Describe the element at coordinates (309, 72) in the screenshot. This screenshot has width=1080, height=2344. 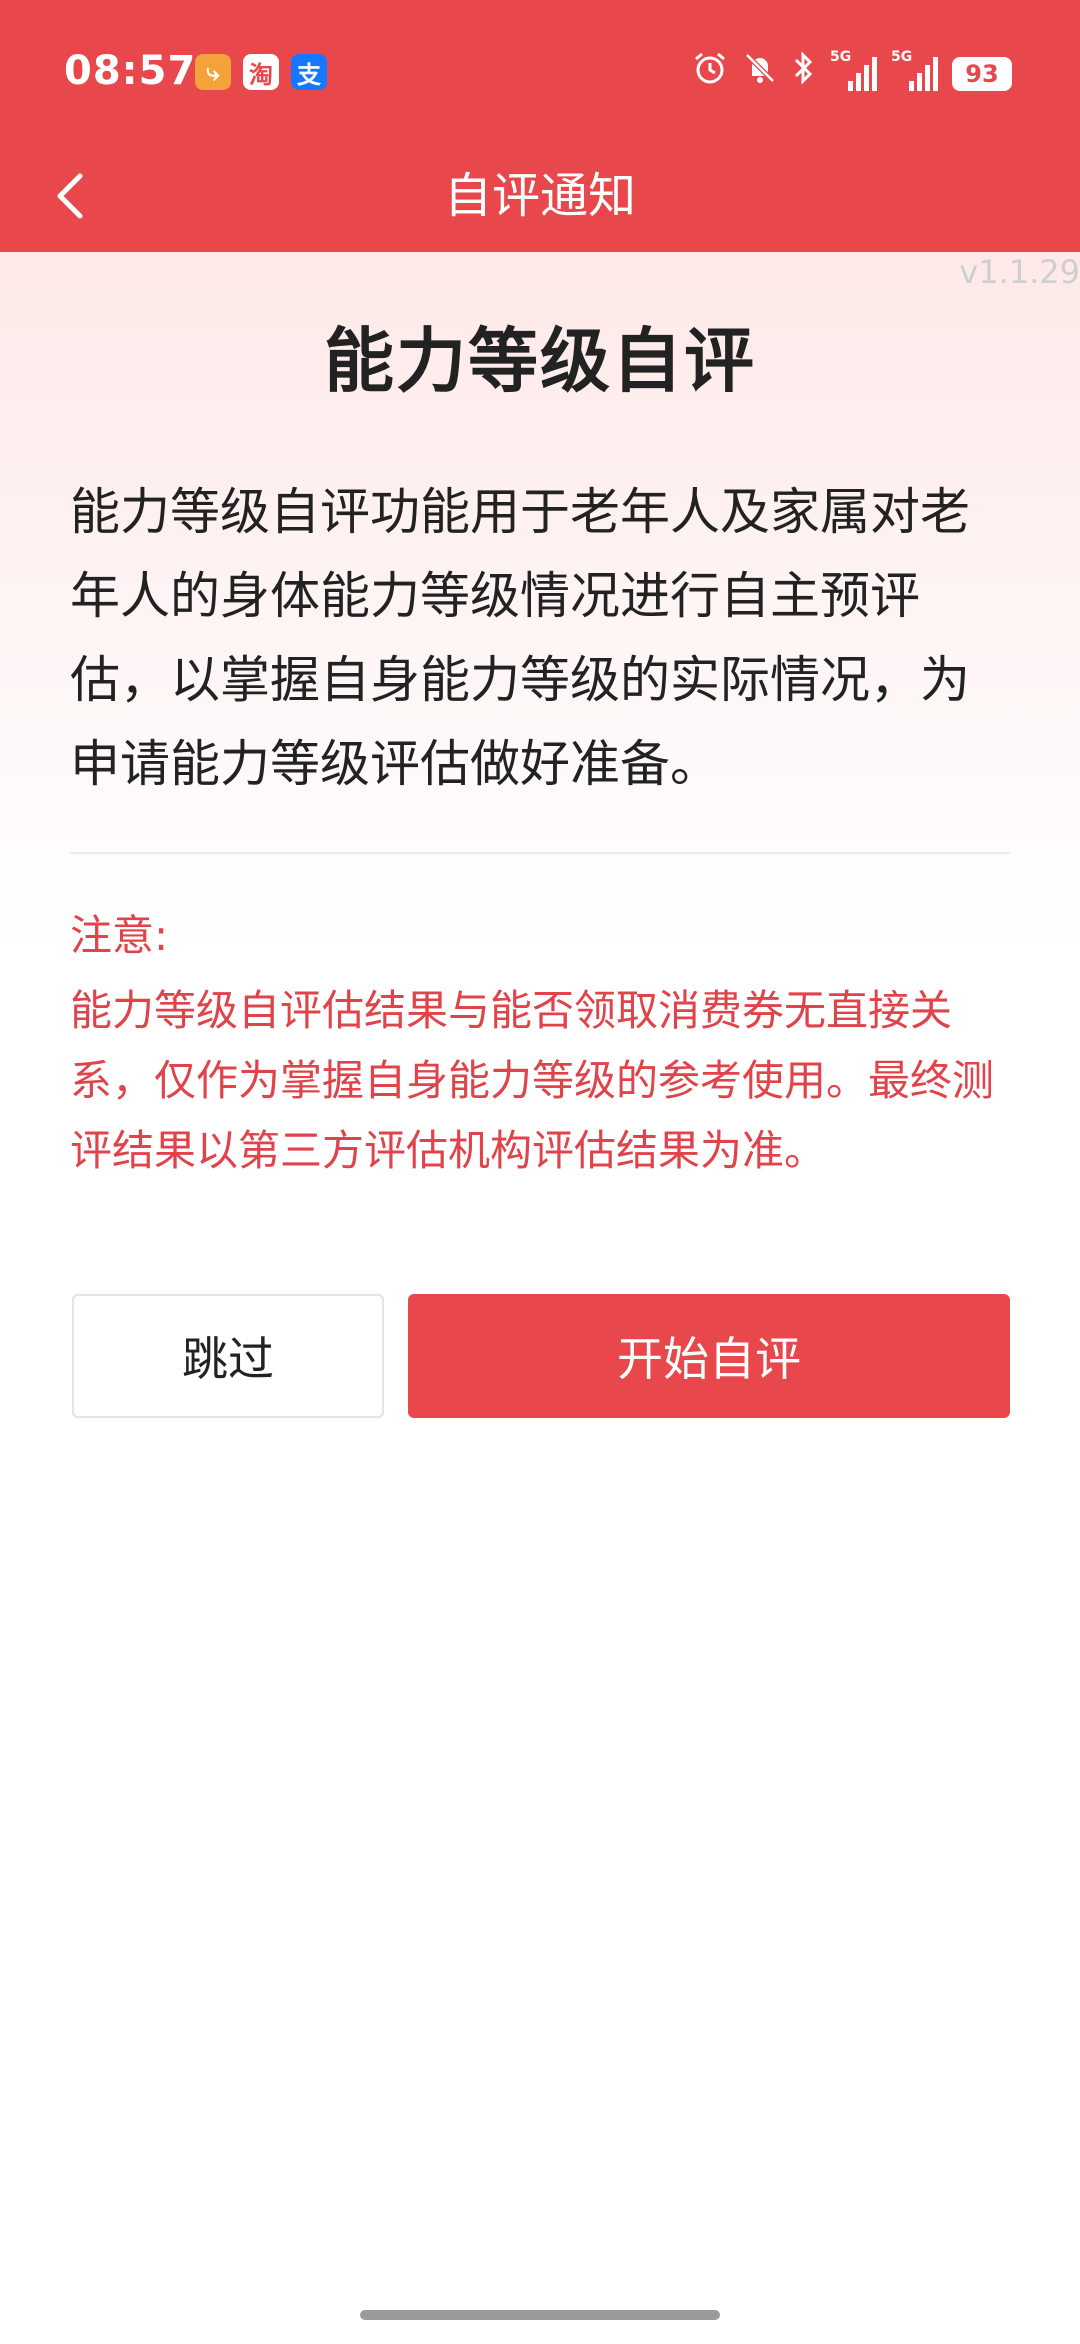
I see `alipay-icon: 支` at that location.